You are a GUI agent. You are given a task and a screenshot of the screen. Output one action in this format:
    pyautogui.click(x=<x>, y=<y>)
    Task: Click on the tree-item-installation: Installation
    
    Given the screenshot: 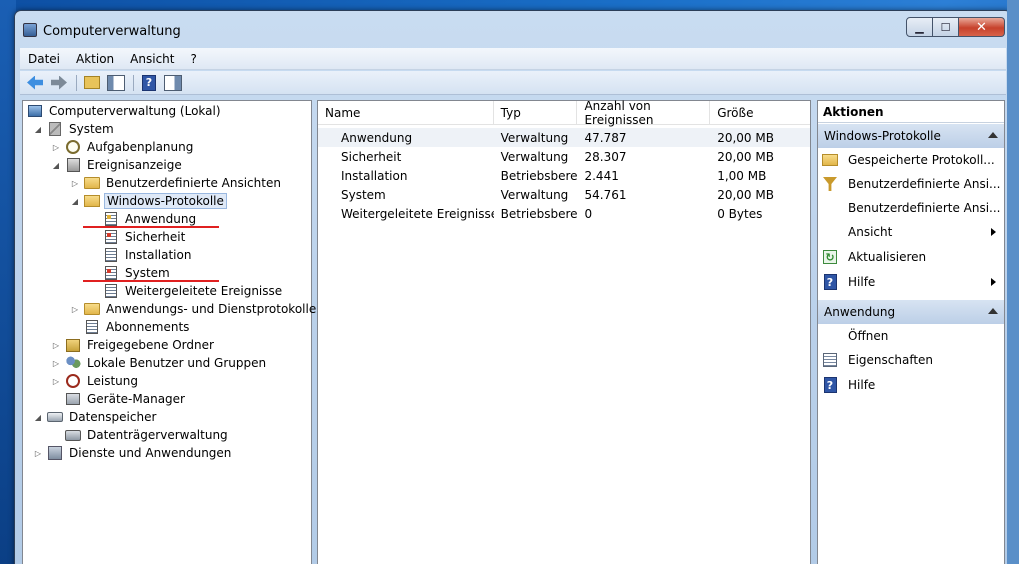 What is the action you would take?
    pyautogui.click(x=148, y=255)
    